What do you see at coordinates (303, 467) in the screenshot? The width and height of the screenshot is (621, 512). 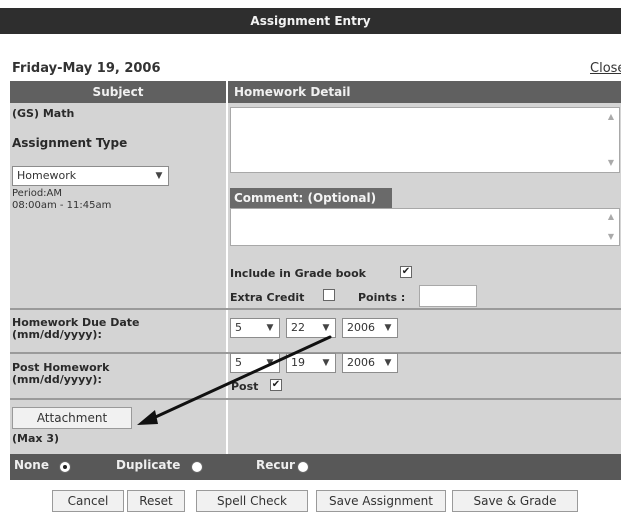 I see `recur-radio` at bounding box center [303, 467].